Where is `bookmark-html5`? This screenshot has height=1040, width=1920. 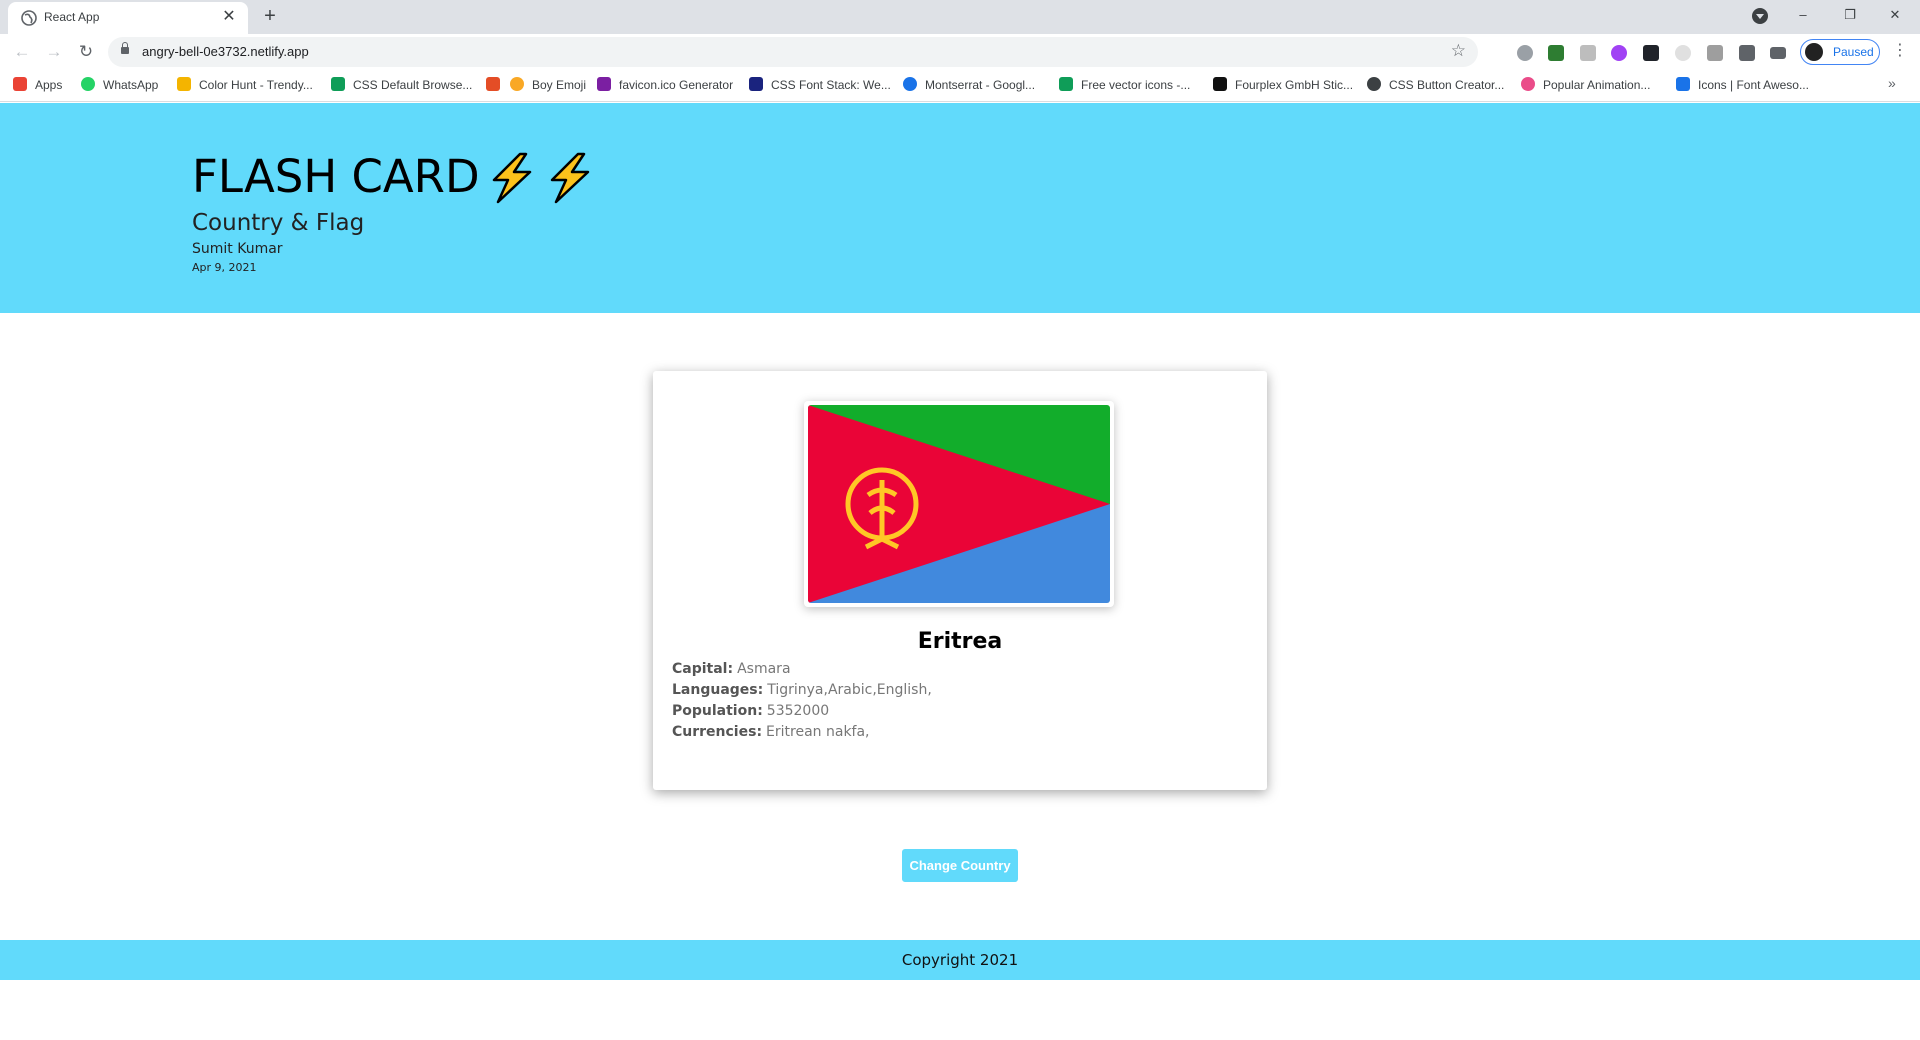
bookmark-html5 is located at coordinates (497, 86).